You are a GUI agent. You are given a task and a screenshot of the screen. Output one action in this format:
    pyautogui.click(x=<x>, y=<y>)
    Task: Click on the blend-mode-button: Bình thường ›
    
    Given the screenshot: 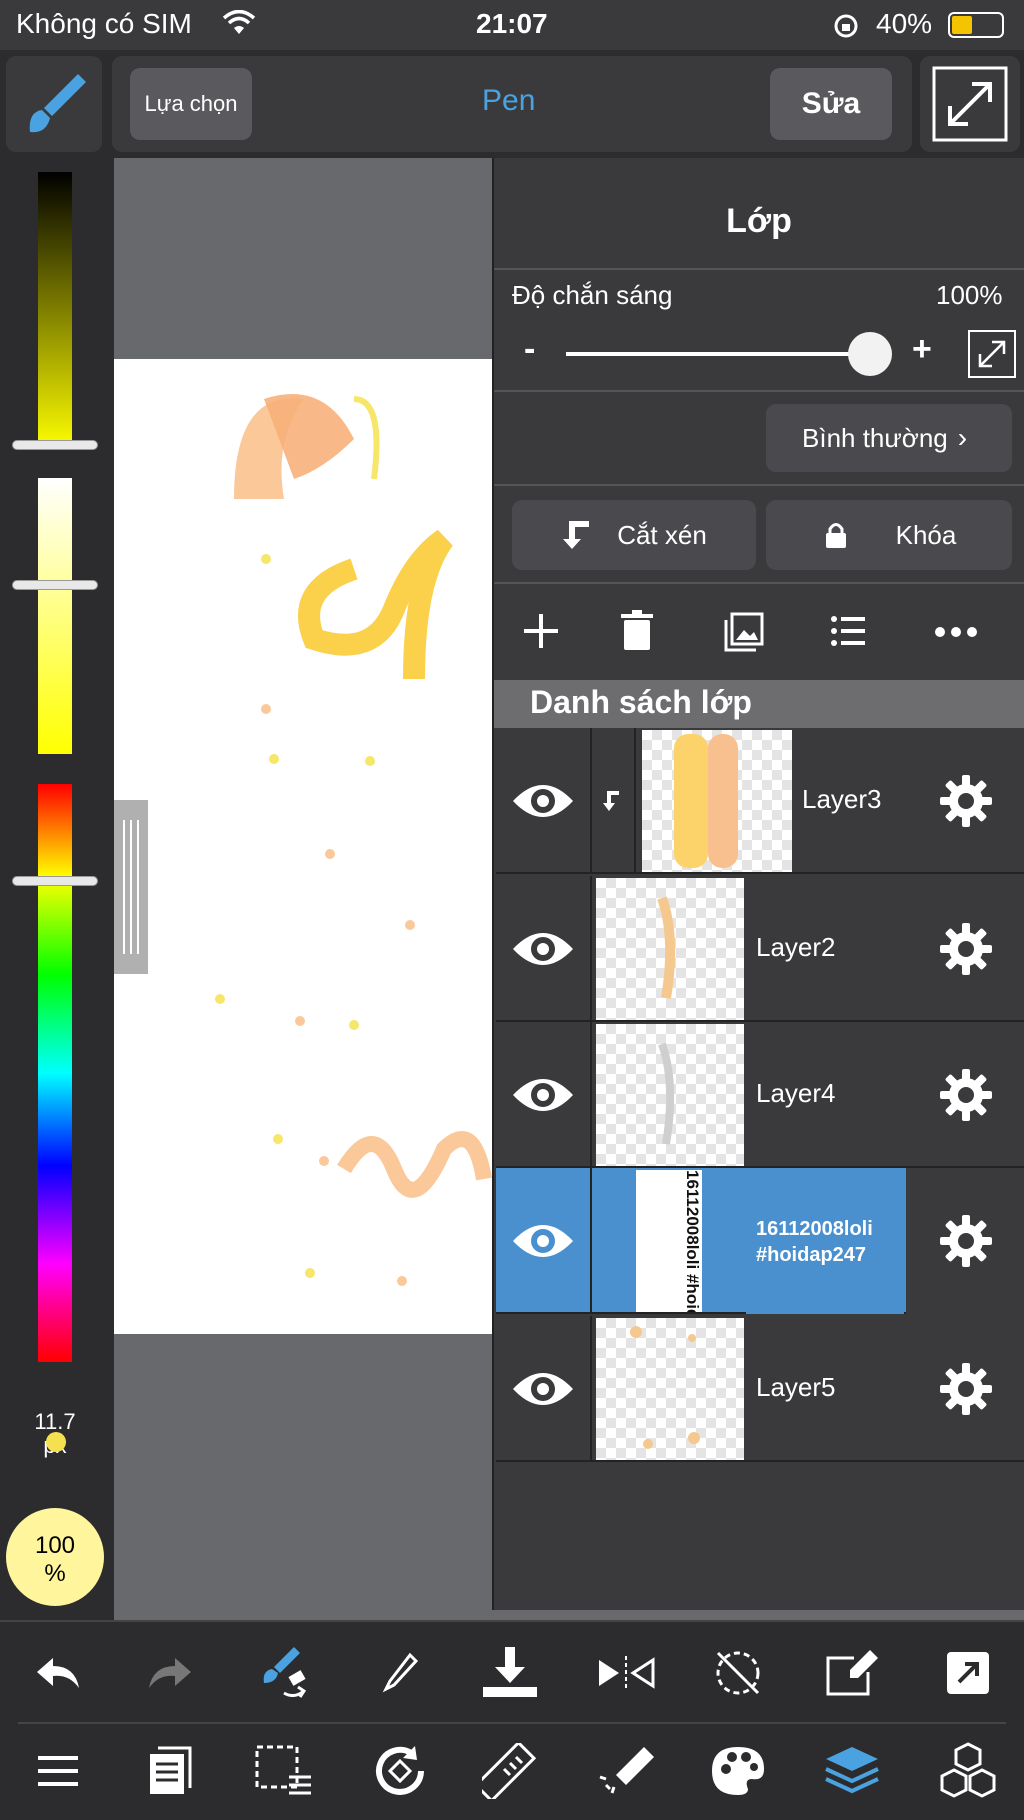 What is the action you would take?
    pyautogui.click(x=889, y=438)
    